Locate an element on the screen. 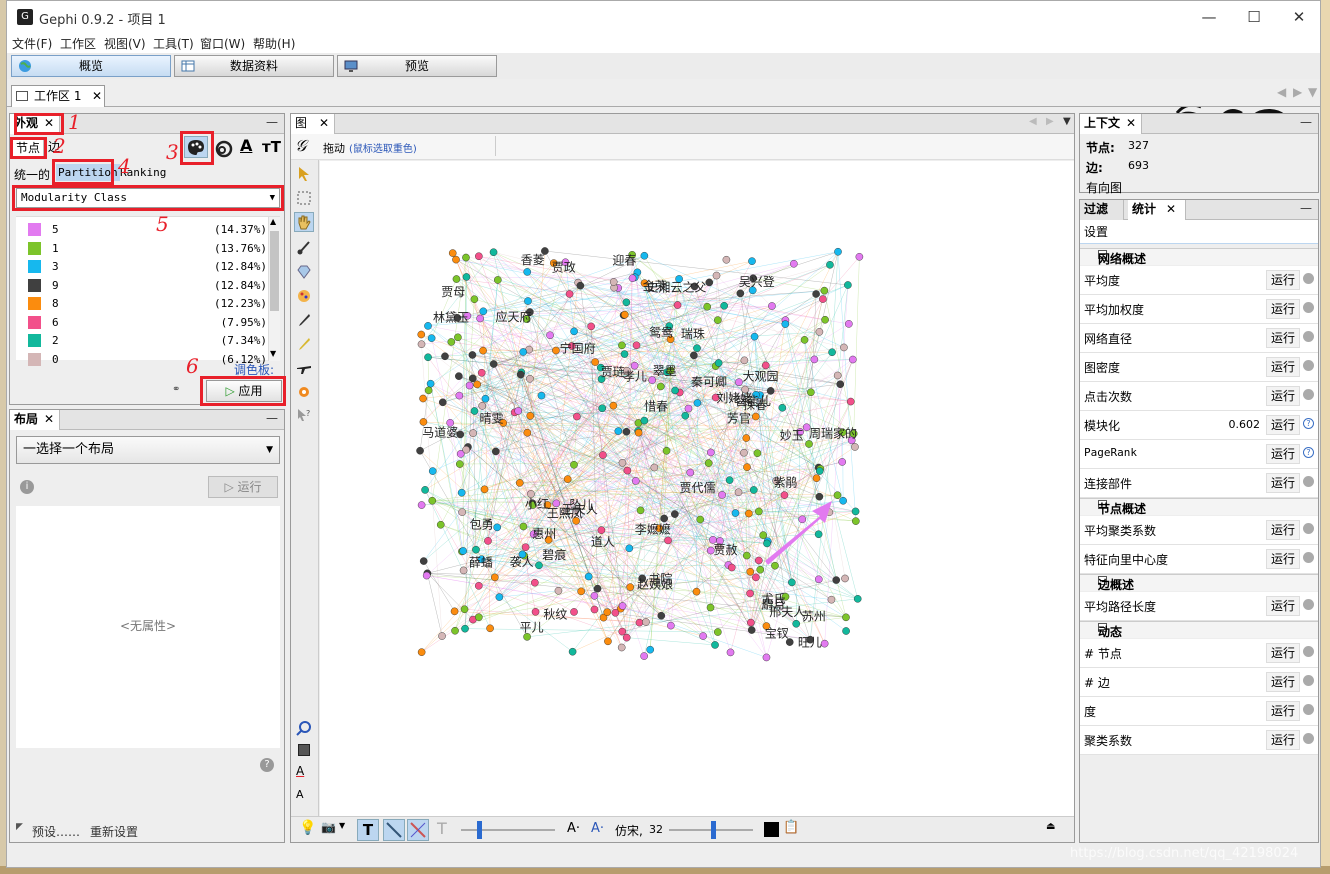  info-icon: i is located at coordinates (27, 487).